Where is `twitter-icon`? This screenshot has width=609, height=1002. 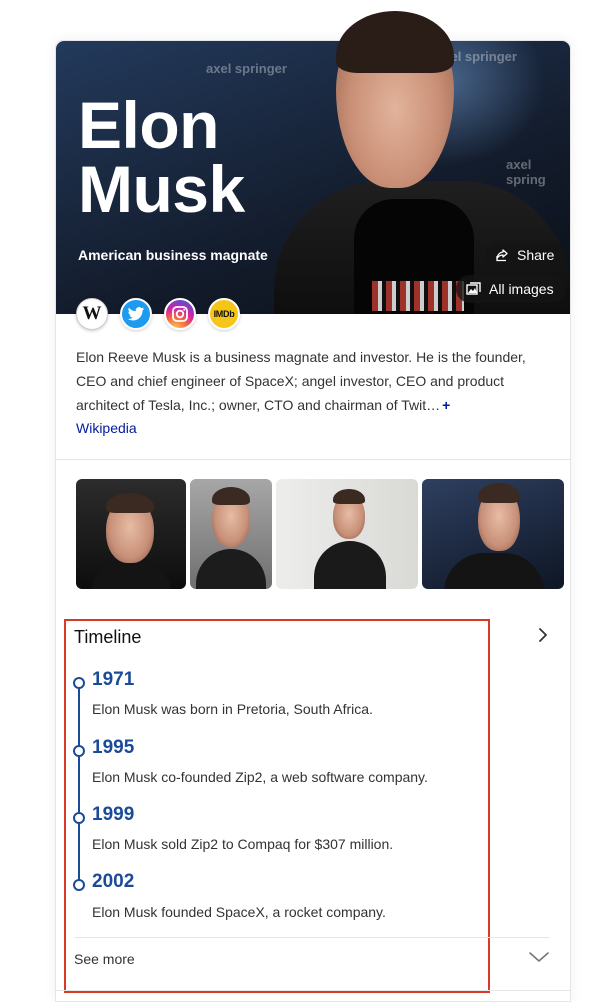 twitter-icon is located at coordinates (136, 314).